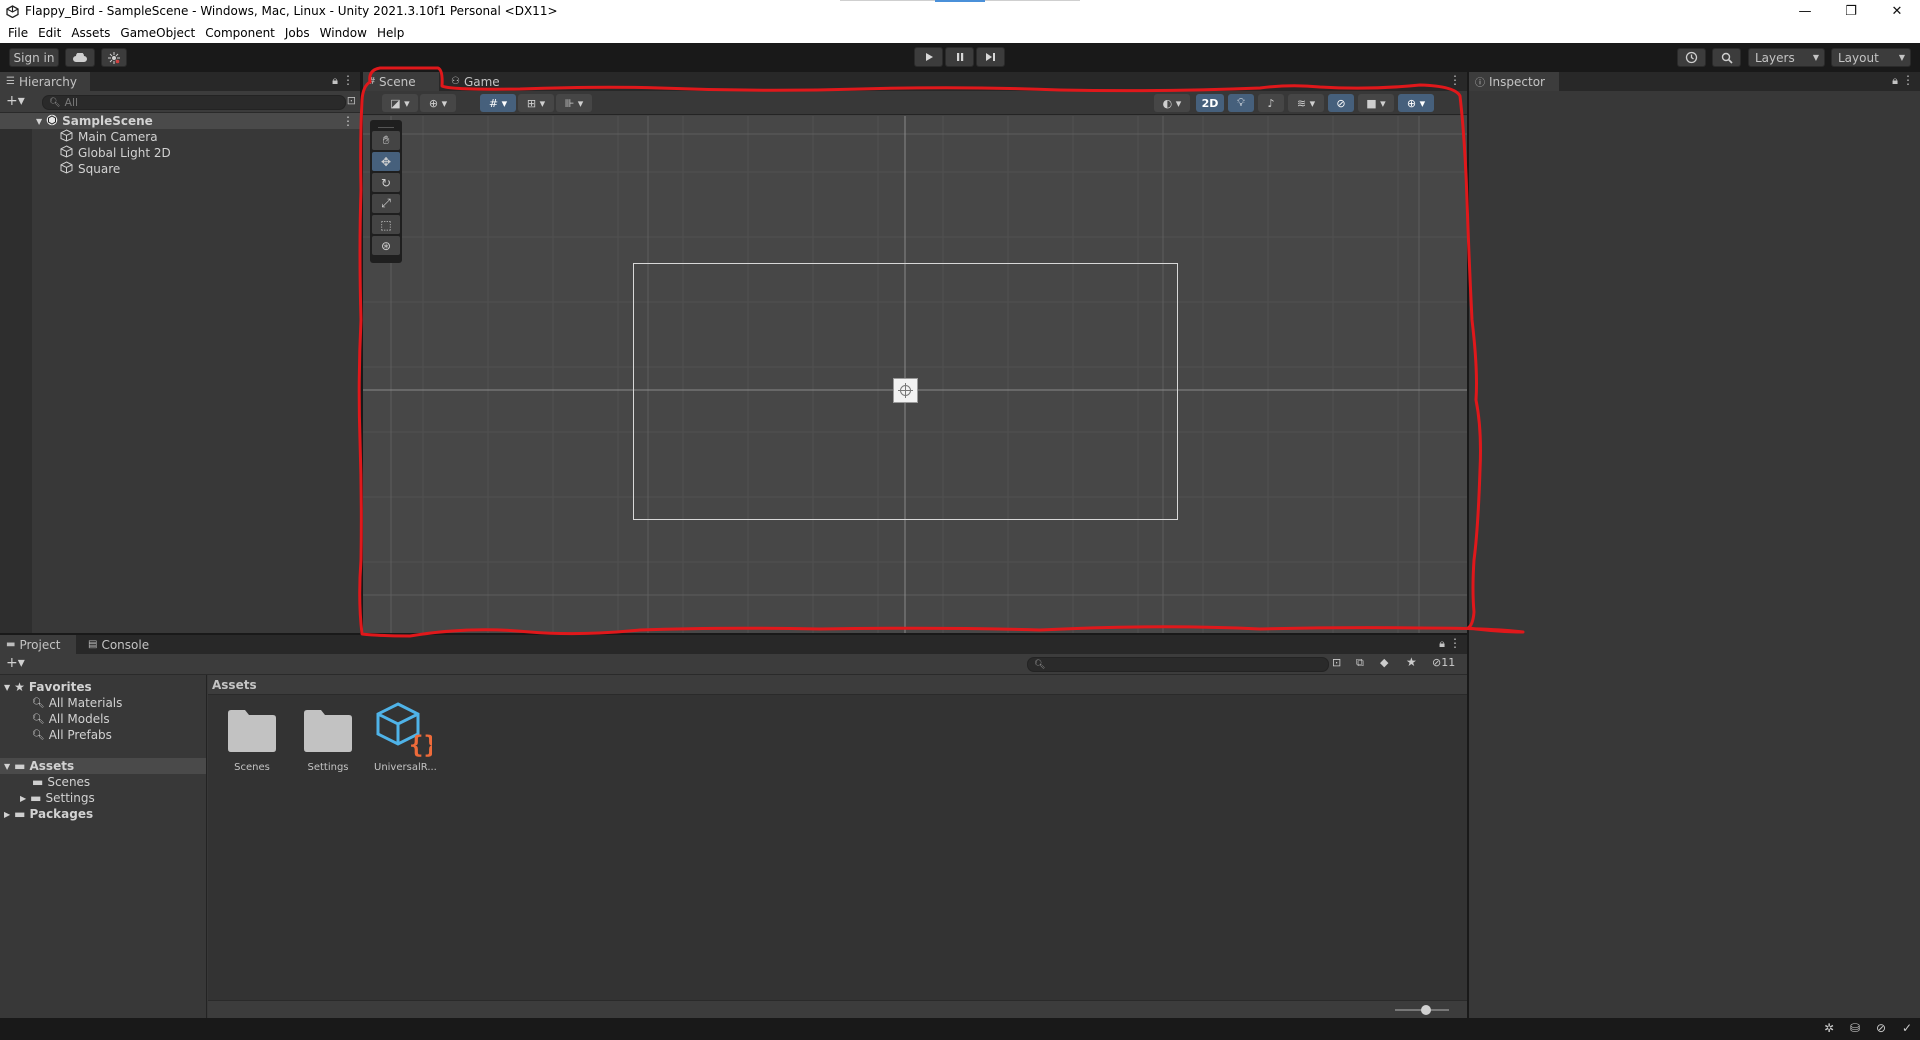 The height and width of the screenshot is (1040, 1920). Describe the element at coordinates (45, 81) in the screenshot. I see `tab-hierarchy: ☰ Hierarchy` at that location.